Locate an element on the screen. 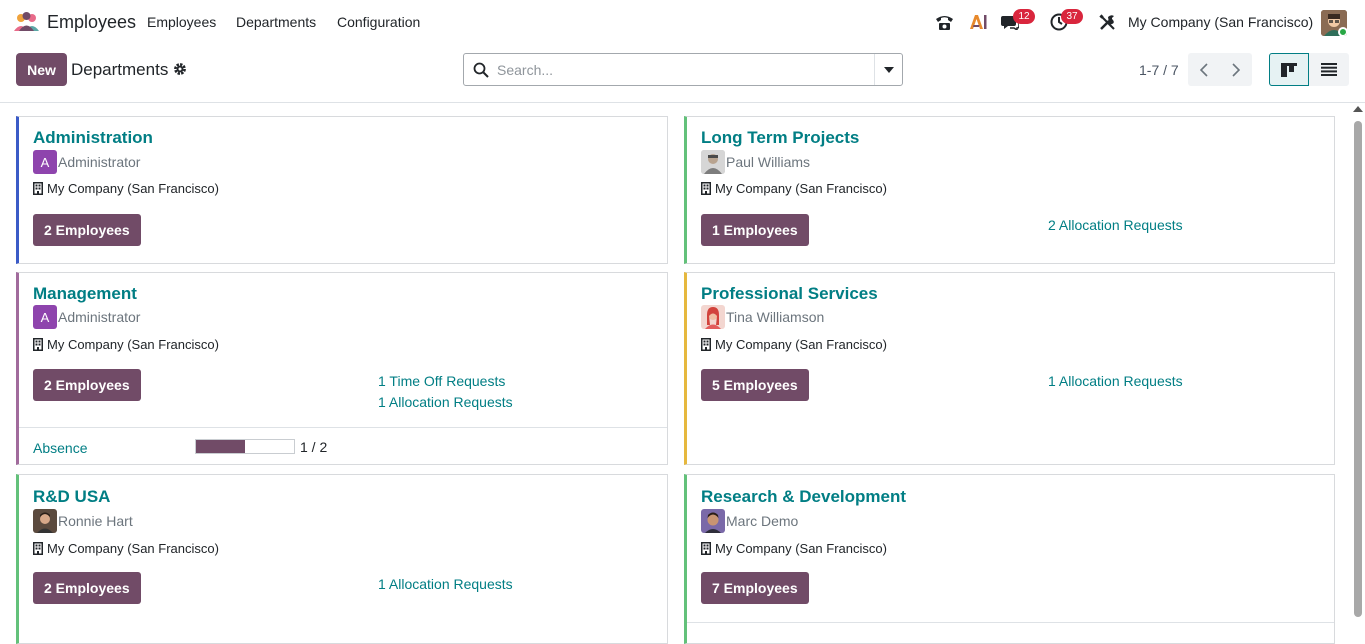 The width and height of the screenshot is (1365, 644). absence-link: Absence is located at coordinates (60, 448).